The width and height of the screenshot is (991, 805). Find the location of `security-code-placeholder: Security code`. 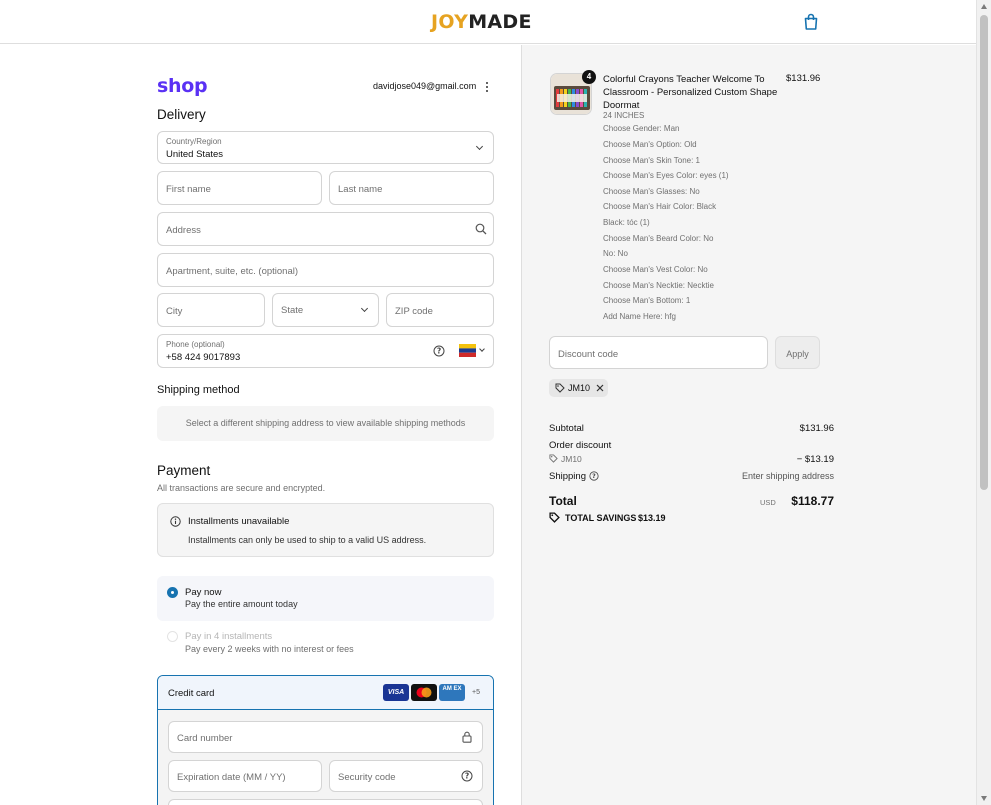

security-code-placeholder: Security code is located at coordinates (367, 777).